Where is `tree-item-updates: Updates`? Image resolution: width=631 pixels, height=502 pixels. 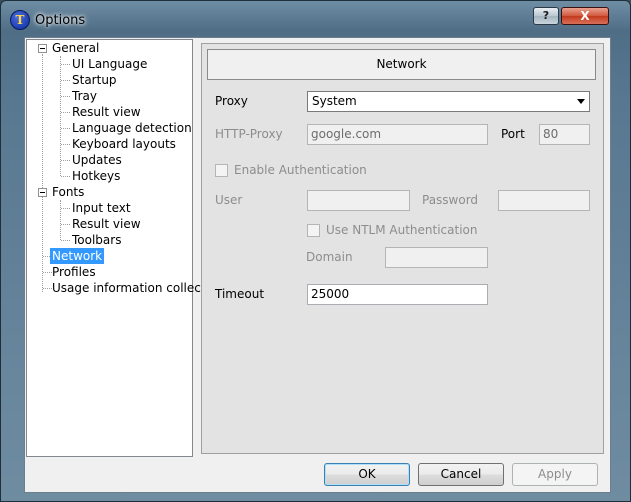
tree-item-updates: Updates is located at coordinates (97, 160).